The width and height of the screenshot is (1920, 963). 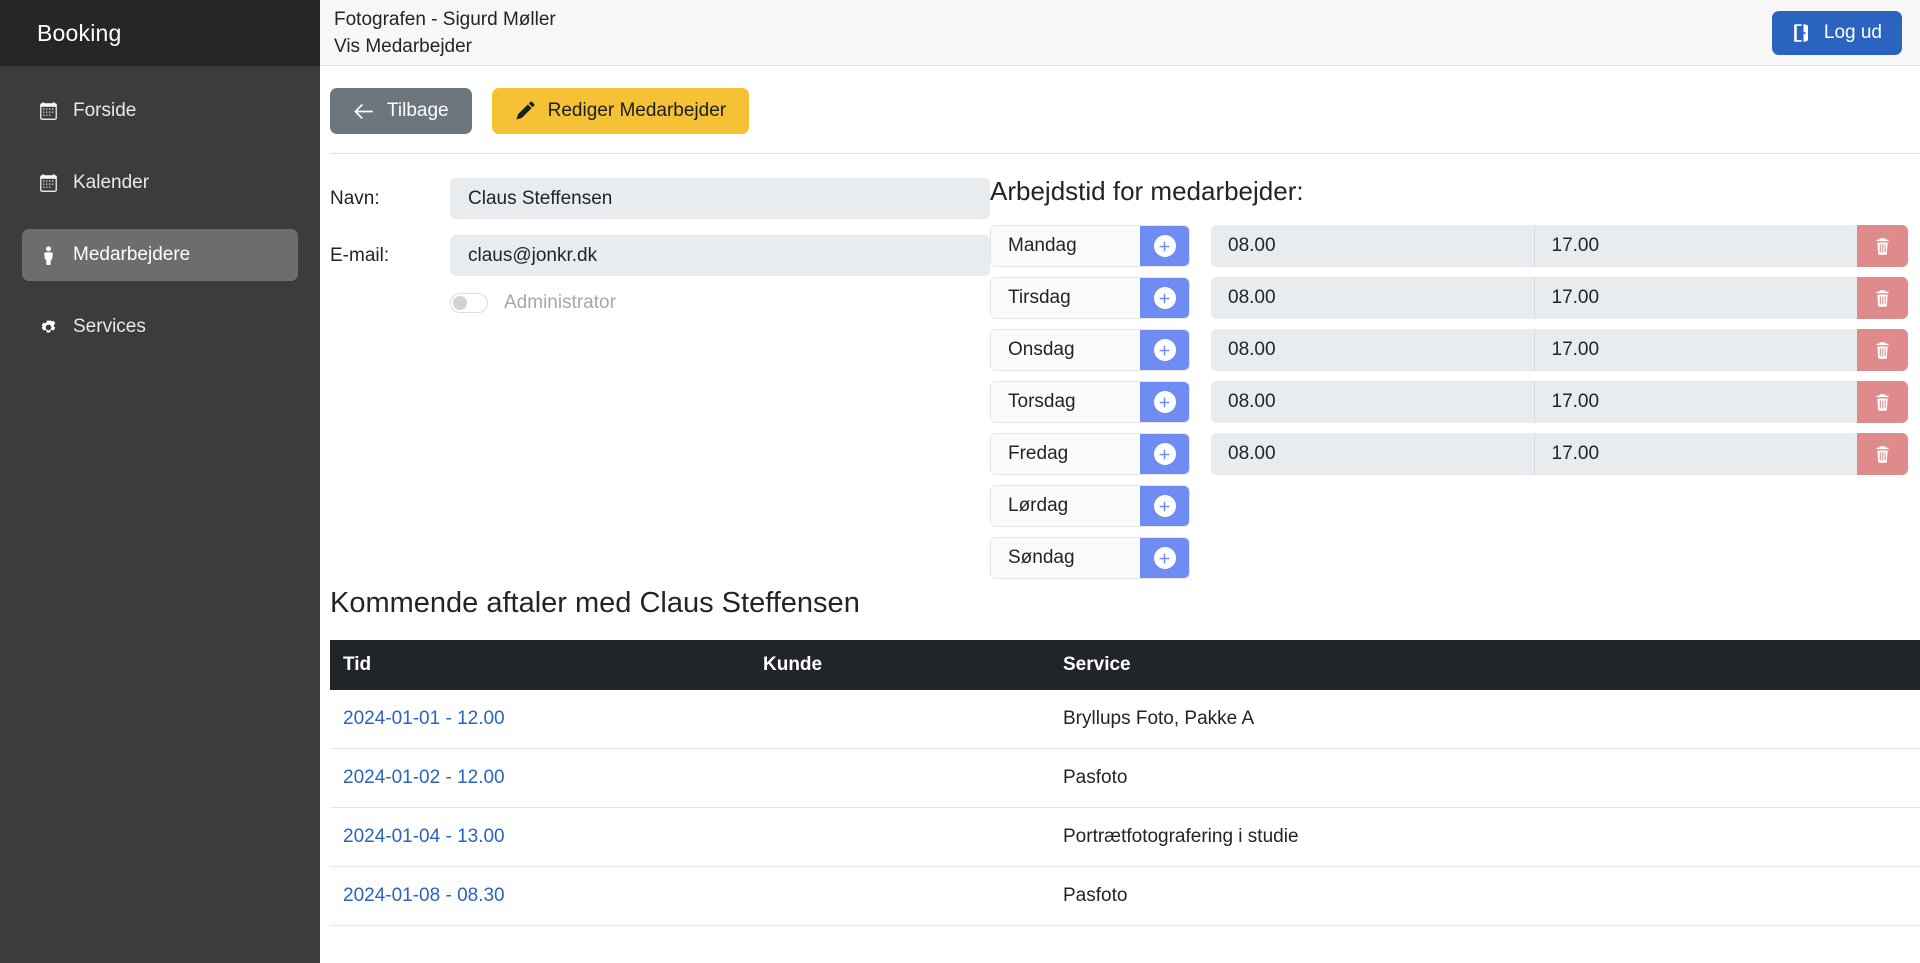 What do you see at coordinates (160, 111) in the screenshot?
I see `sidebar-item-forside: Forside` at bounding box center [160, 111].